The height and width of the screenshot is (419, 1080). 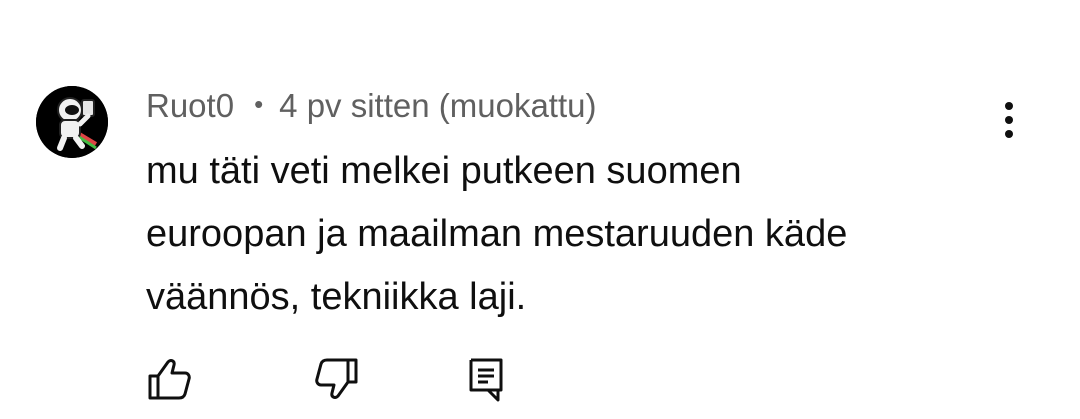 What do you see at coordinates (486, 380) in the screenshot?
I see `comment-reply-icon` at bounding box center [486, 380].